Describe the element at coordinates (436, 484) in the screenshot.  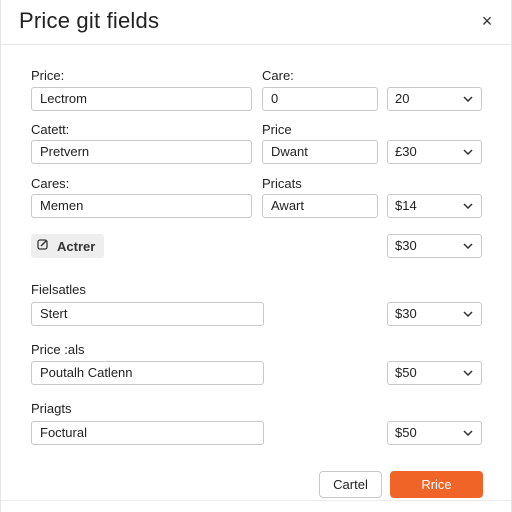
I see `submit-button: Rrice` at that location.